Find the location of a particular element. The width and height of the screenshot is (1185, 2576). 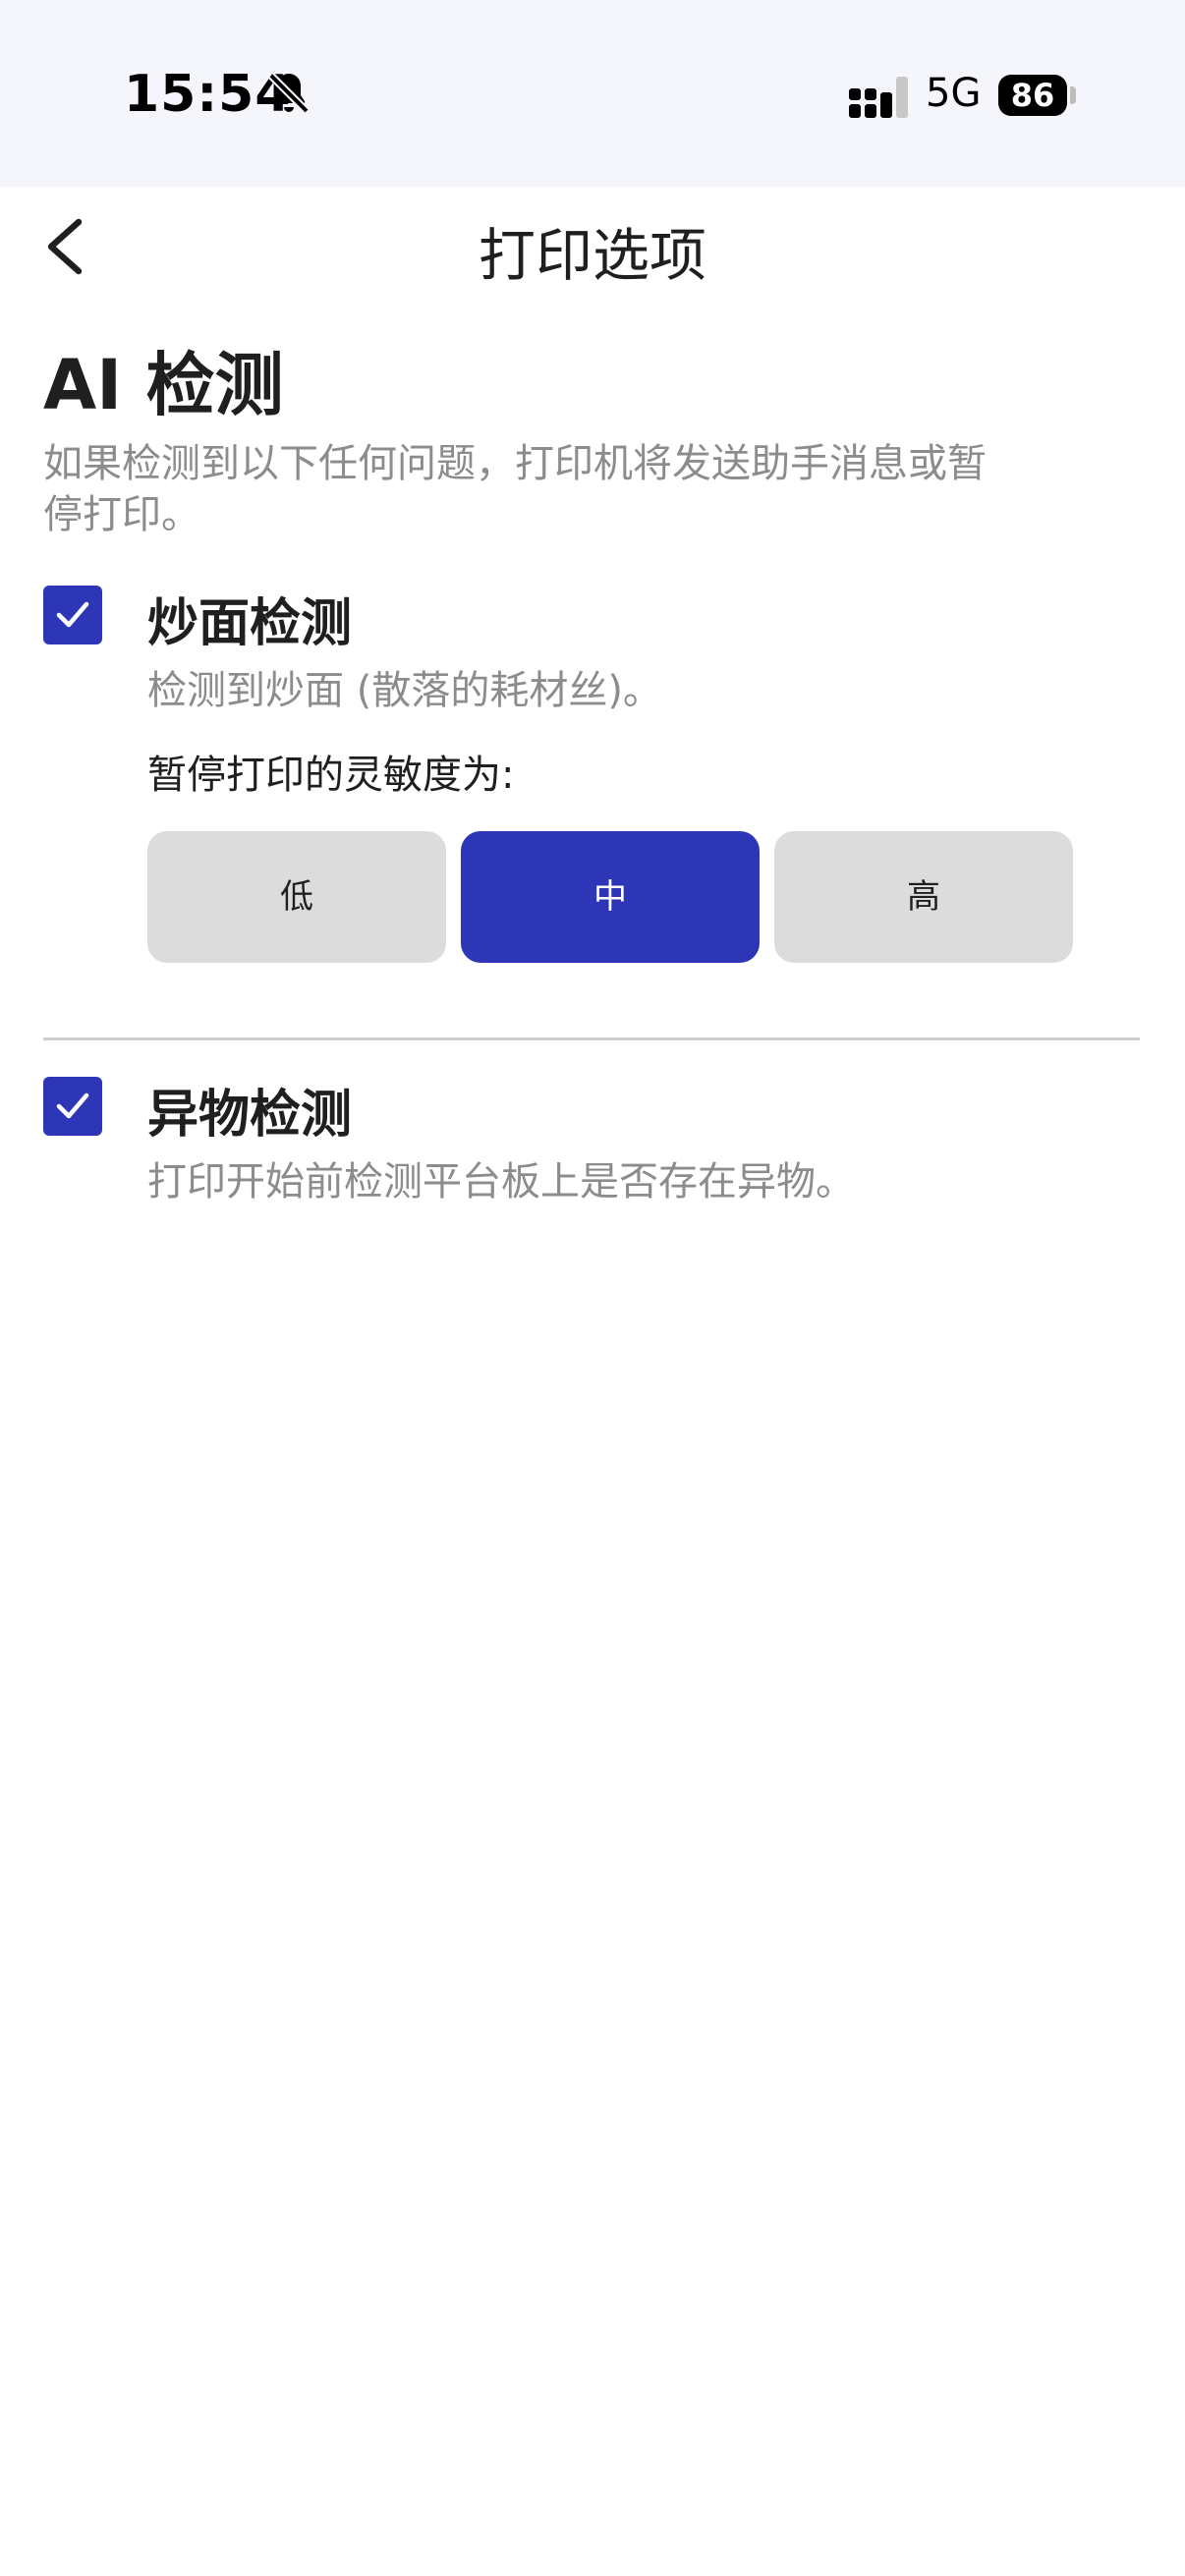

sensitivity-label: 暂停打印的灵敏度为: is located at coordinates (331, 775).